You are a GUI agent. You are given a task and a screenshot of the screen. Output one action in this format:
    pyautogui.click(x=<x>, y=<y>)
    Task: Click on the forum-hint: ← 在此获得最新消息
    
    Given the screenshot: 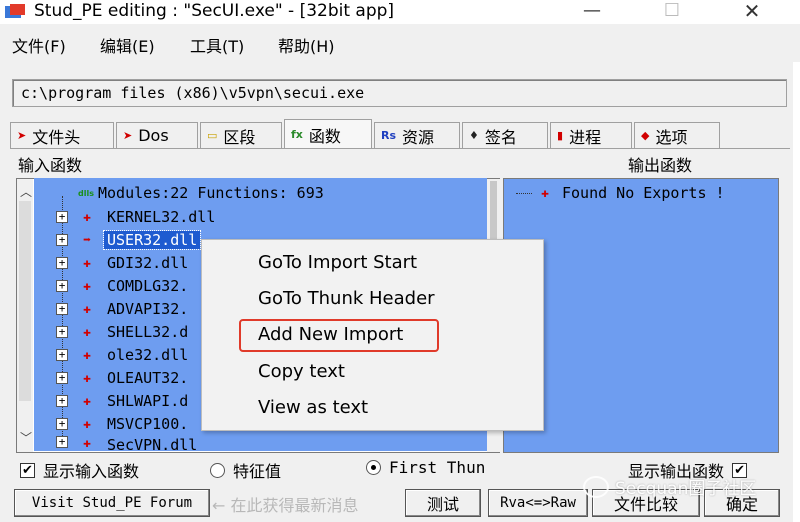 What is the action you would take?
    pyautogui.click(x=285, y=505)
    